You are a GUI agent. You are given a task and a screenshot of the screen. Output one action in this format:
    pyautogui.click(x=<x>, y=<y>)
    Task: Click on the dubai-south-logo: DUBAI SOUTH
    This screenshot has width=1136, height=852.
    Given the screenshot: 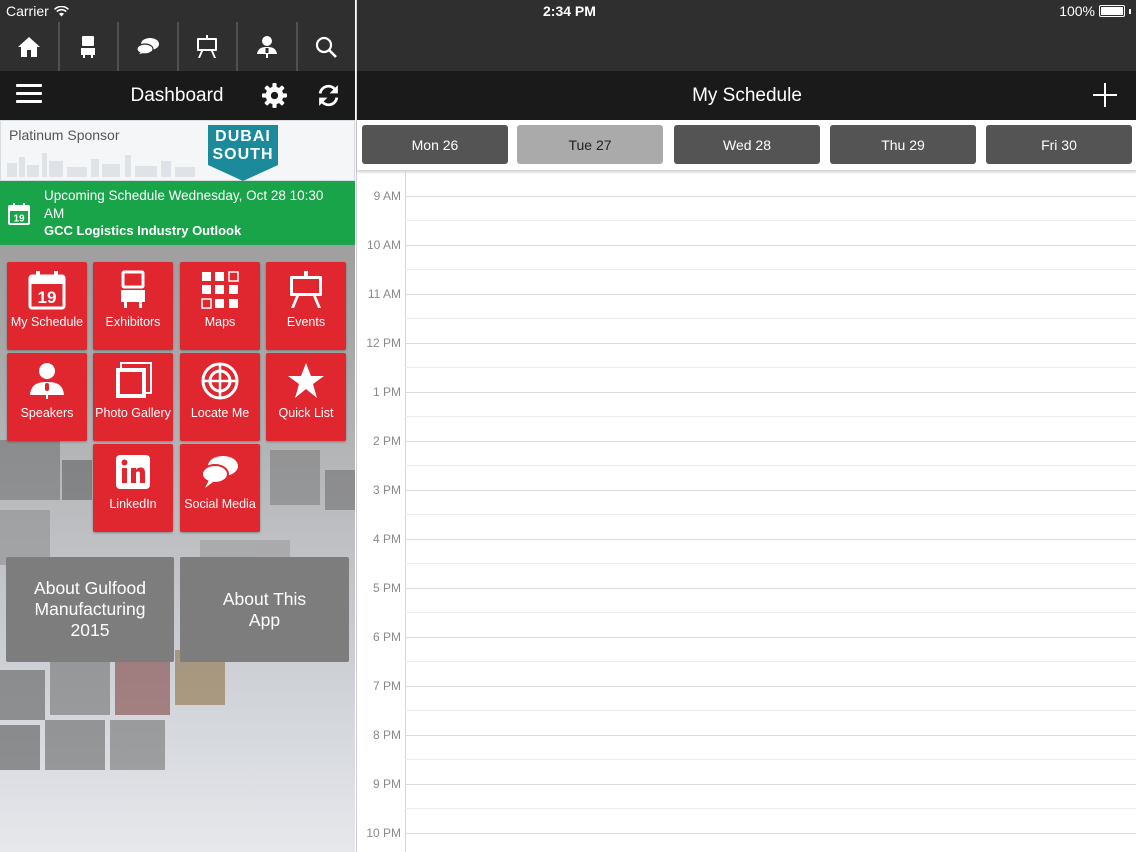 What is the action you would take?
    pyautogui.click(x=243, y=153)
    